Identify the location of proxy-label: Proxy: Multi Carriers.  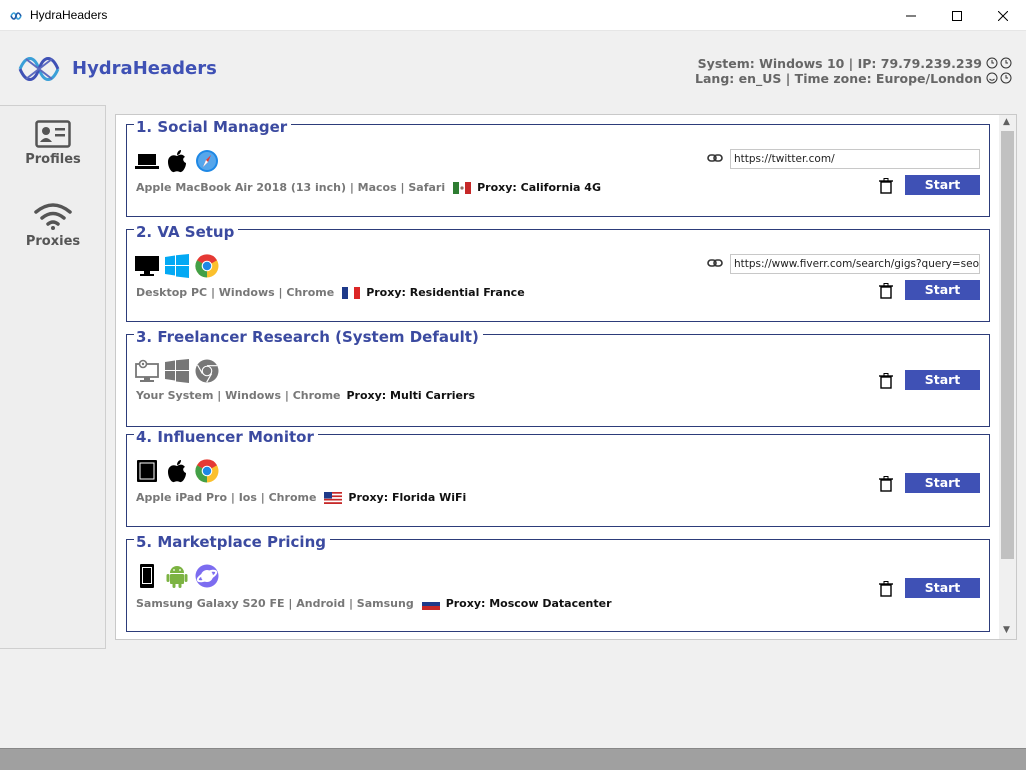
(411, 395).